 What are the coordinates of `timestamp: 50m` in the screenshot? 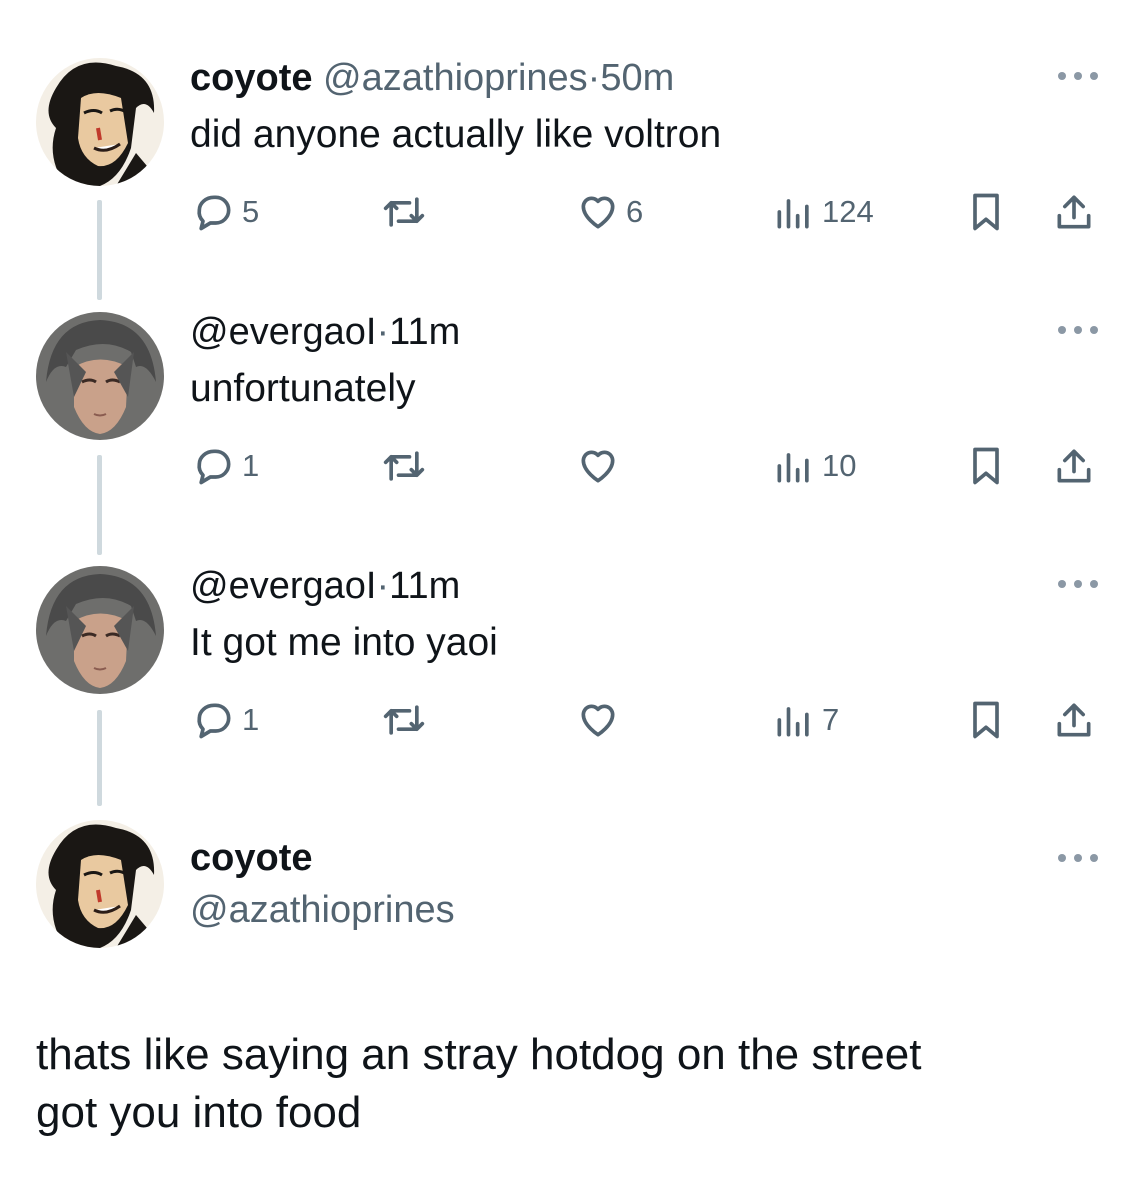 It's located at (637, 78).